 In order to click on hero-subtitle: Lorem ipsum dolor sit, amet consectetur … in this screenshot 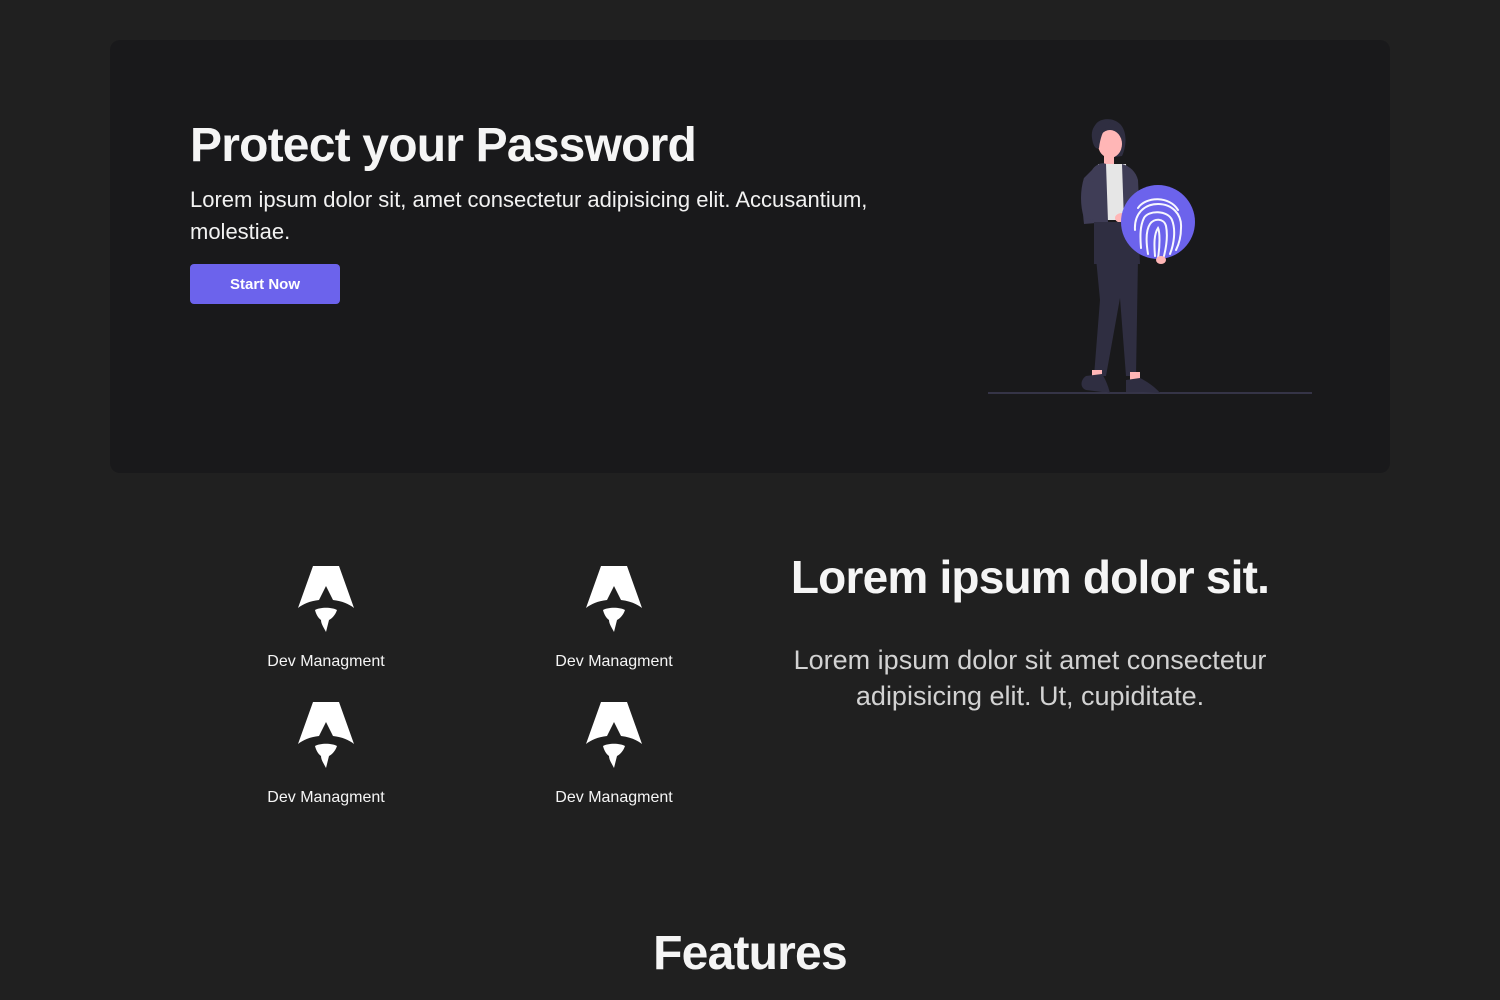, I will do `click(529, 215)`.